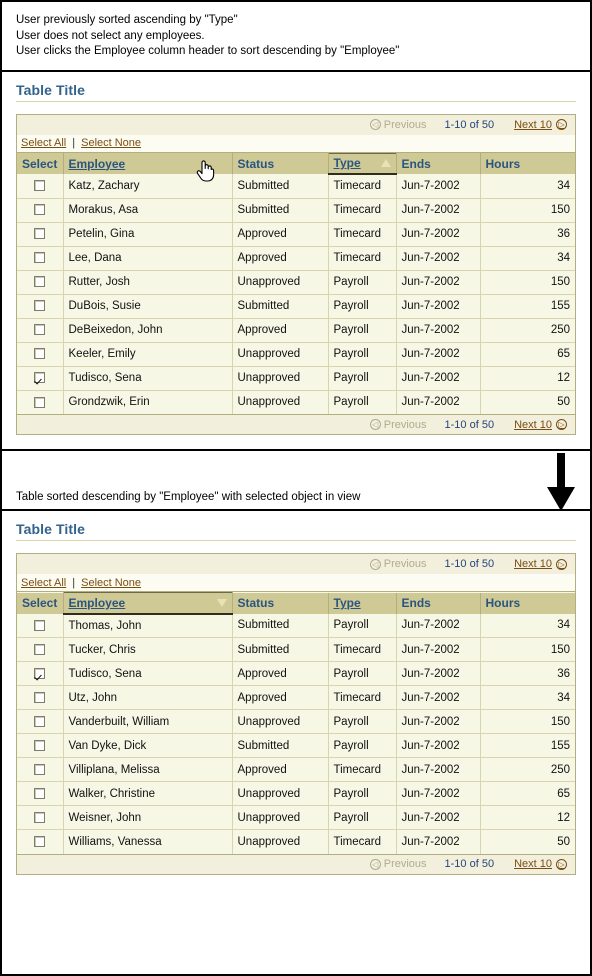 The height and width of the screenshot is (976, 592). What do you see at coordinates (540, 125) in the screenshot?
I see `next-button-one-top: Next 10 ▷` at bounding box center [540, 125].